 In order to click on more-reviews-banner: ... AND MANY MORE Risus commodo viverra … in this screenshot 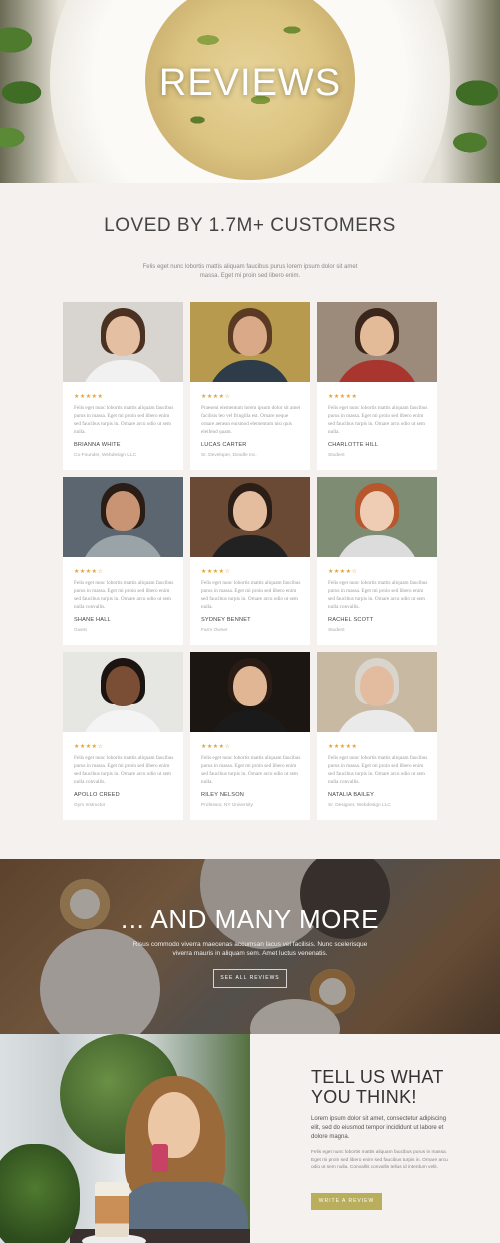, I will do `click(250, 946)`.